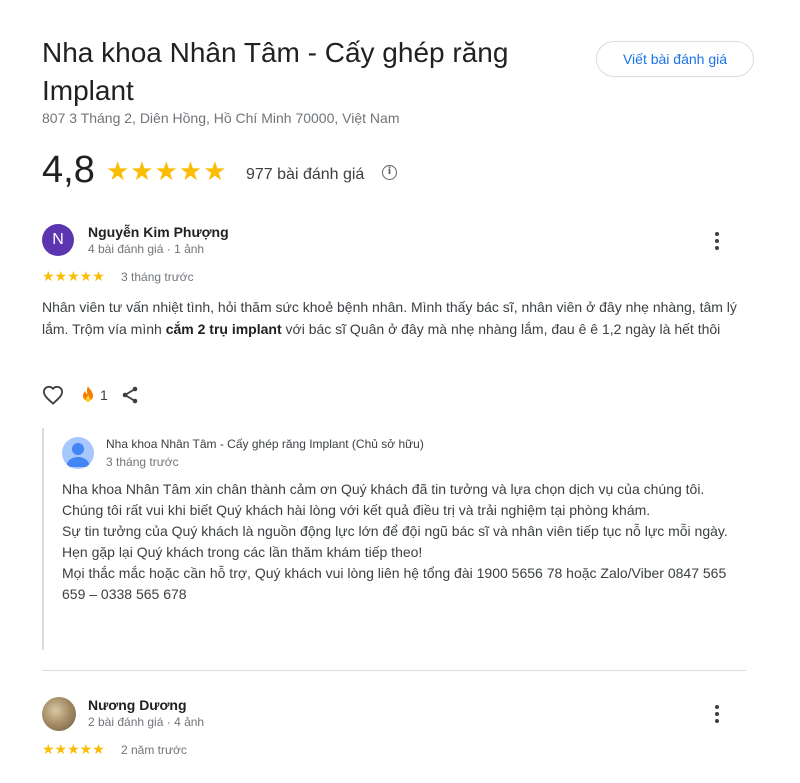 This screenshot has width=800, height=783. I want to click on average-rating: 4,8, so click(68, 170).